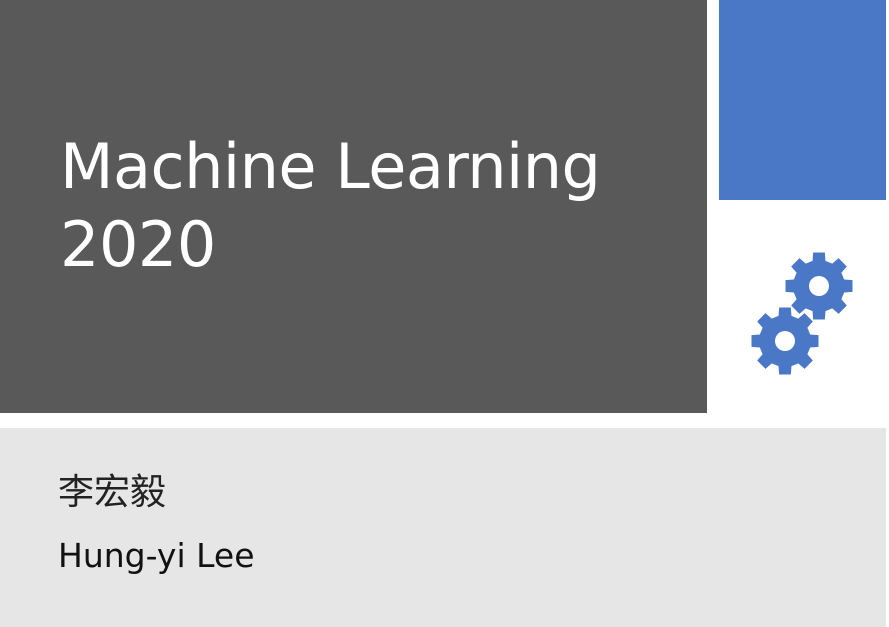 The width and height of the screenshot is (889, 627). What do you see at coordinates (156, 555) in the screenshot?
I see `author-name-english: Hung-yi Lee` at bounding box center [156, 555].